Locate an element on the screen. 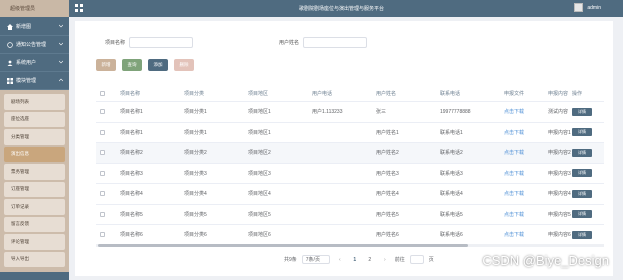 Image resolution: width=623 pixels, height=280 pixels. table-cell: 用户姓名3 is located at coordinates (387, 173).